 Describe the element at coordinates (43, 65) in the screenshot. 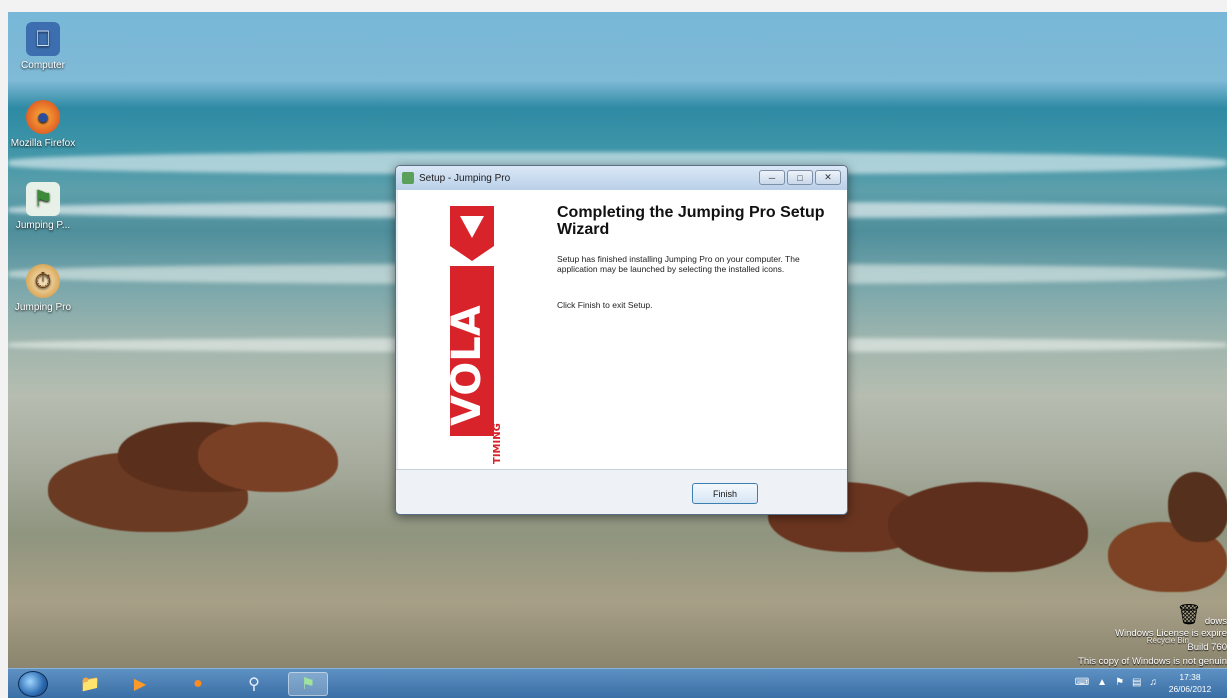

I see `desktop-icon-label: Computer` at that location.